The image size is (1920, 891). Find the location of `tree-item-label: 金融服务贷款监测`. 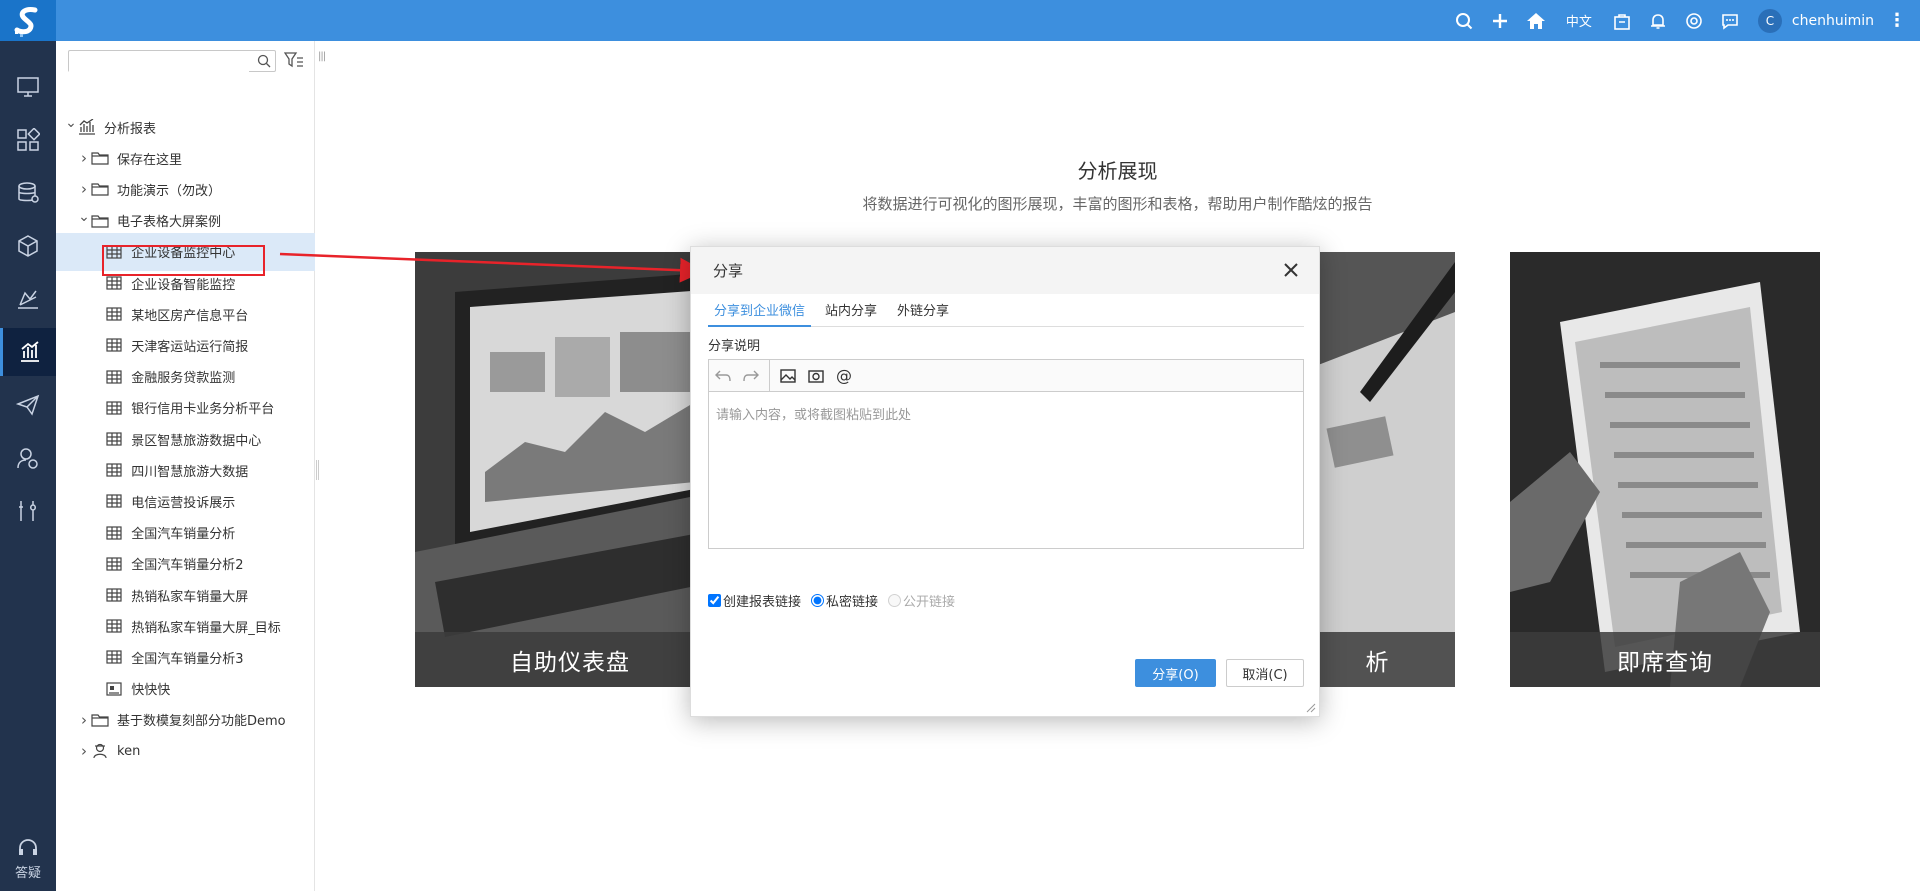

tree-item-label: 金融服务贷款监测 is located at coordinates (183, 379).